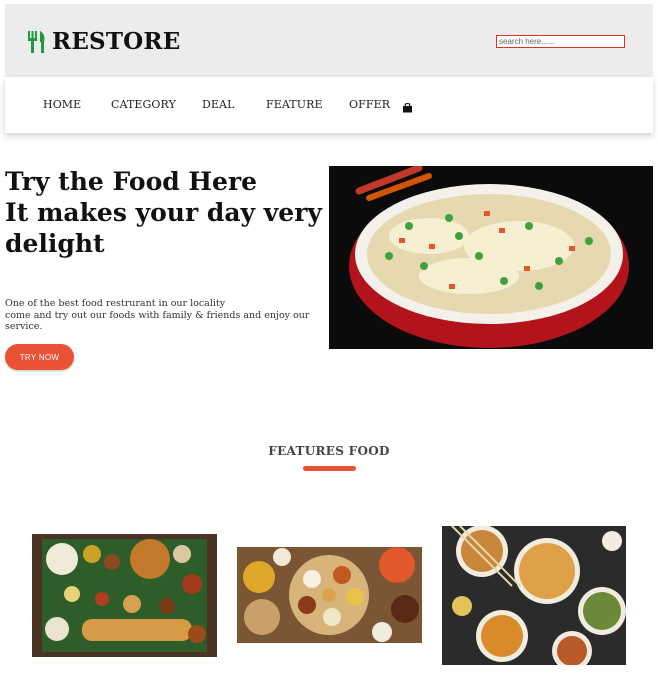 The height and width of the screenshot is (684, 658). I want to click on food-card-noodles, so click(534, 595).